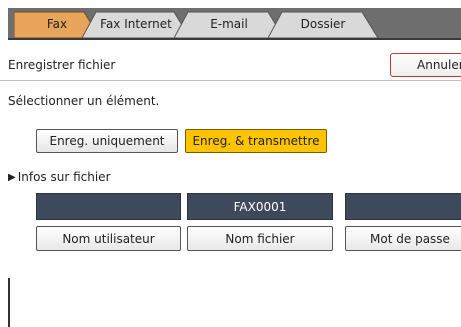 This screenshot has height=327, width=461. What do you see at coordinates (12, 177) in the screenshot?
I see `triangle-right-icon: ▶` at bounding box center [12, 177].